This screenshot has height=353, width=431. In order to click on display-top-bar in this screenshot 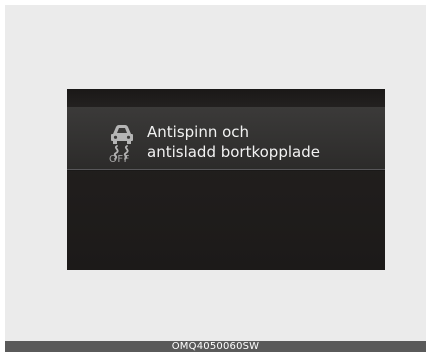, I will do `click(226, 98)`.